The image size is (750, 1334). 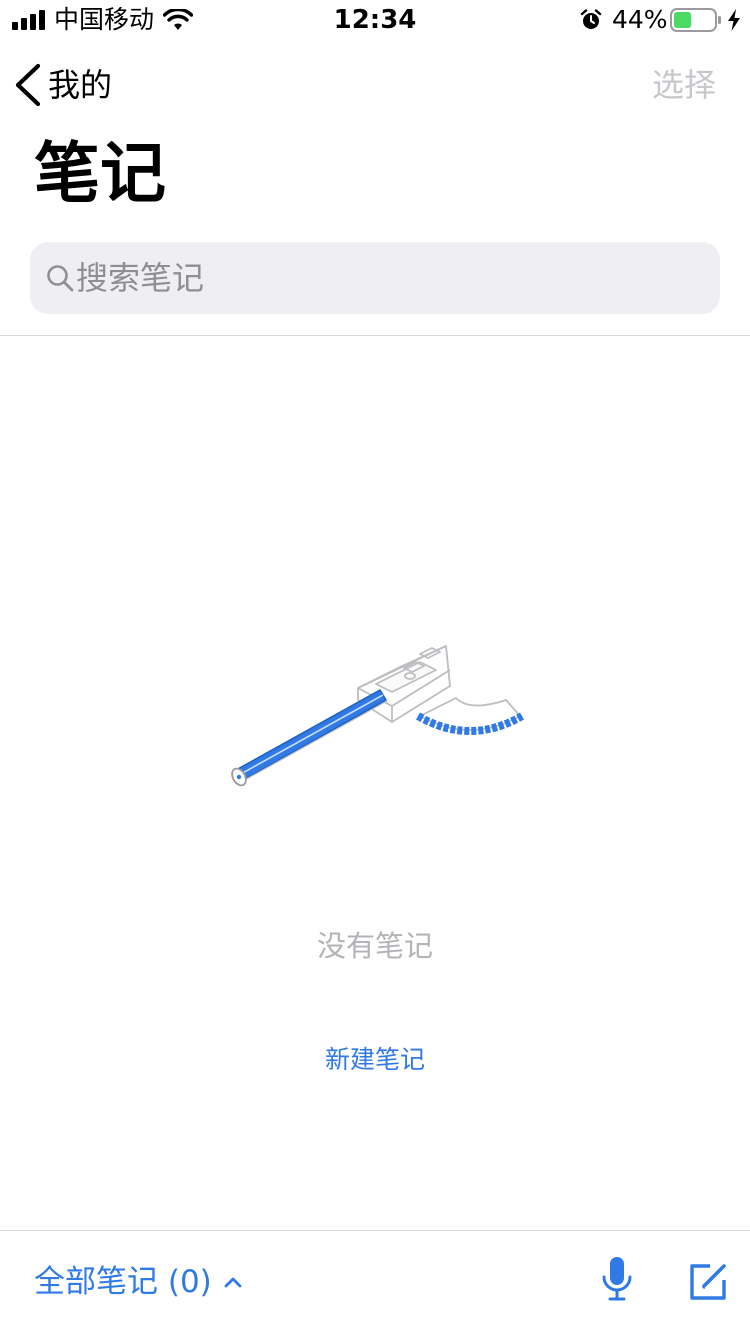 What do you see at coordinates (374, 946) in the screenshot?
I see `empty-state-message: 没有笔记` at bounding box center [374, 946].